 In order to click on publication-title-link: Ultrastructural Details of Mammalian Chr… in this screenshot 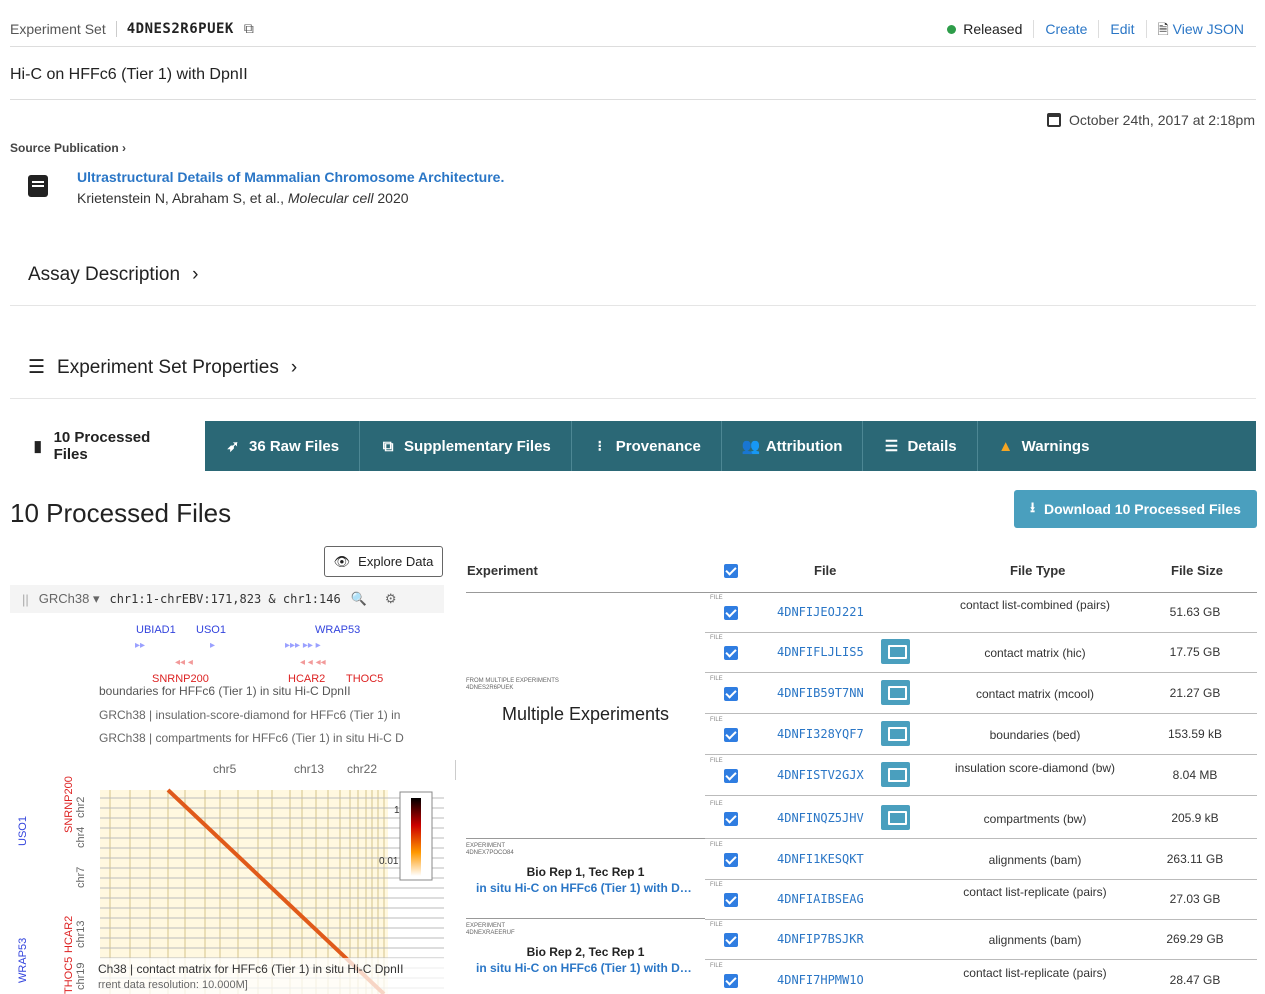, I will do `click(290, 177)`.